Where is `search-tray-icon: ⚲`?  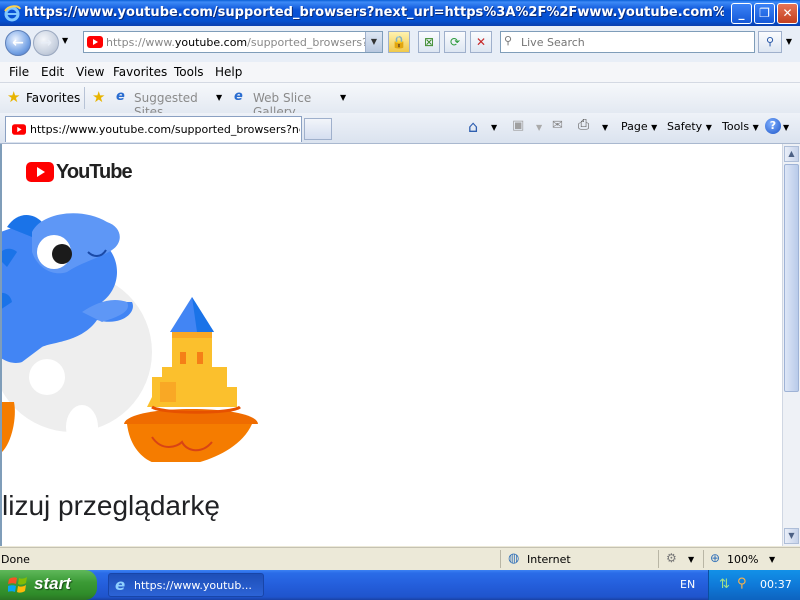
search-tray-icon: ⚲ is located at coordinates (742, 583).